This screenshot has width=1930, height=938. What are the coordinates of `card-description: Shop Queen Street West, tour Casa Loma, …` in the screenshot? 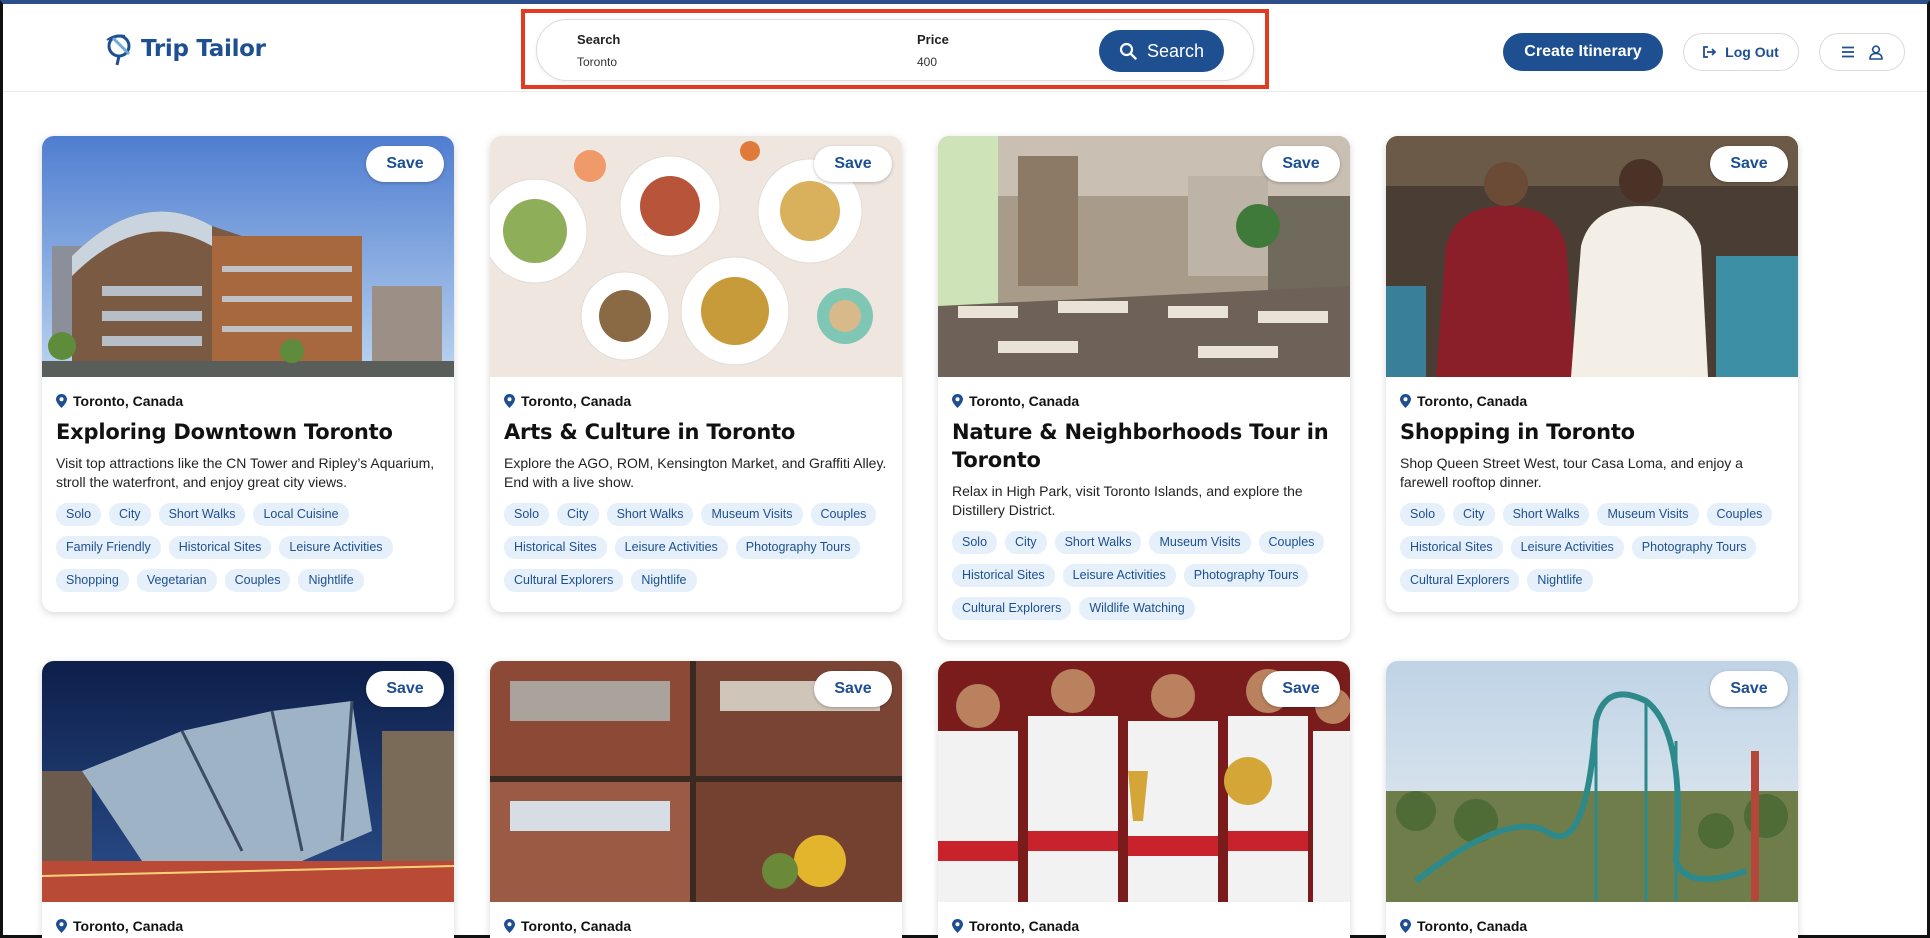 It's located at (1571, 472).